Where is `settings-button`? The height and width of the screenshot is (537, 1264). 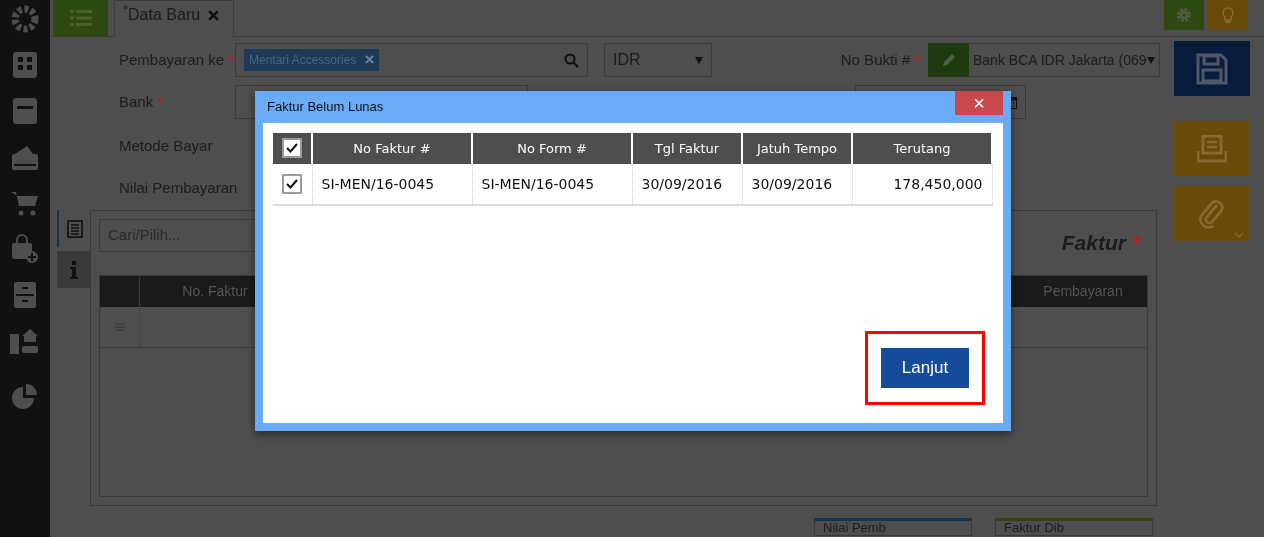
settings-button is located at coordinates (1184, 15).